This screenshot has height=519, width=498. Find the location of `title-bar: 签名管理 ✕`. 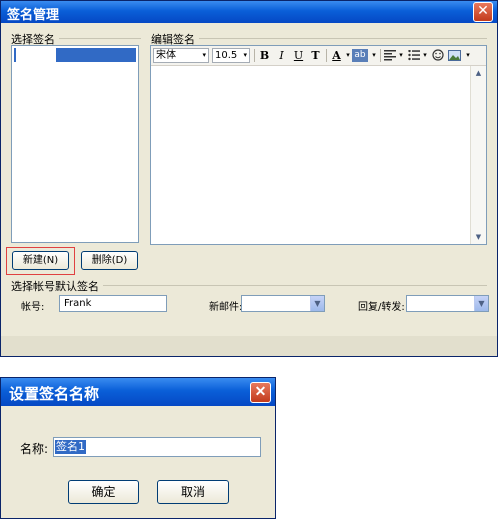

title-bar: 签名管理 ✕ is located at coordinates (249, 12).